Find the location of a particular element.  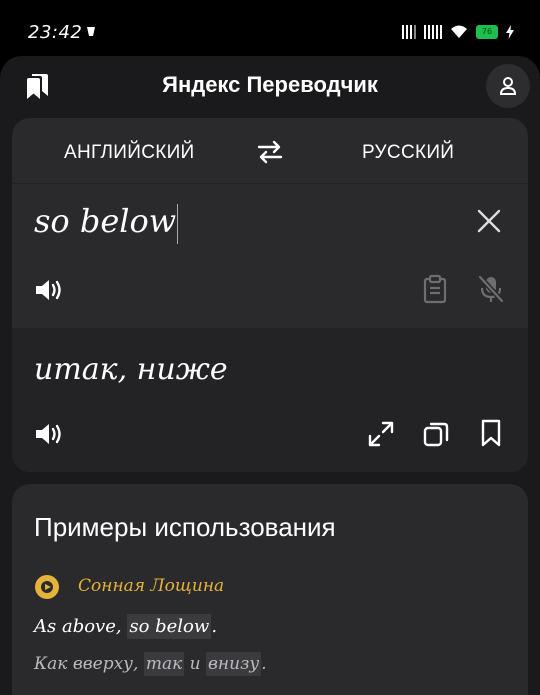

swap-languages-icon is located at coordinates (270, 152).